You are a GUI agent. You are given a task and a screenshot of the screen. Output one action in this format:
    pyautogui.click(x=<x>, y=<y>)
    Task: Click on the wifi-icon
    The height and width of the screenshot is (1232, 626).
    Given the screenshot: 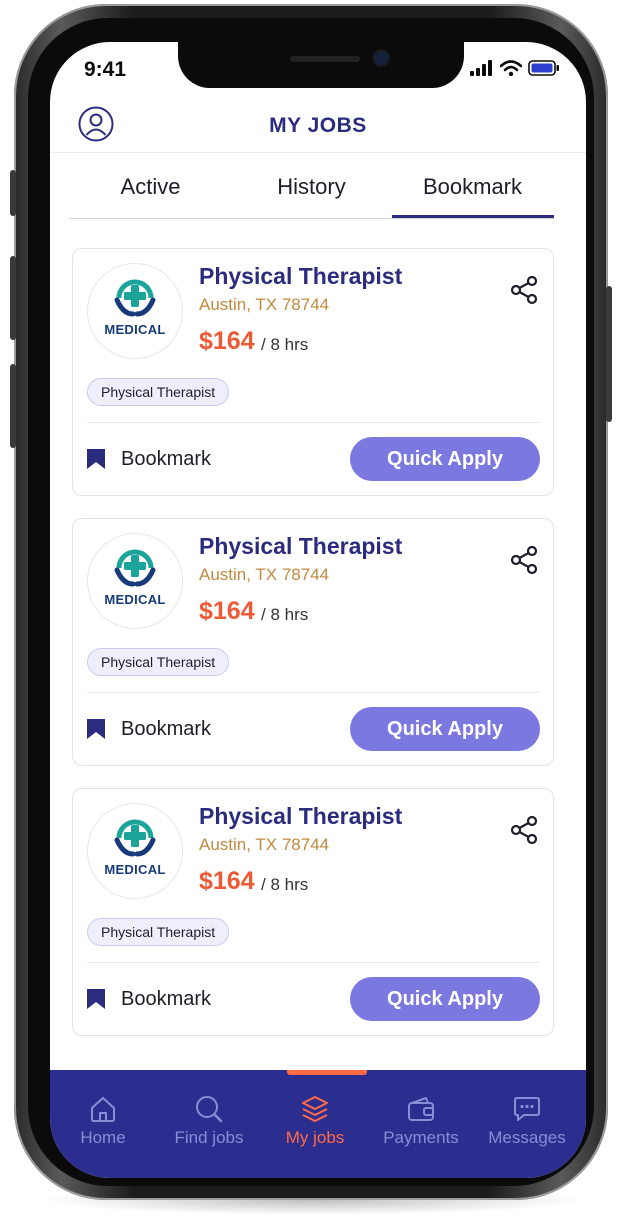 What is the action you would take?
    pyautogui.click(x=511, y=68)
    